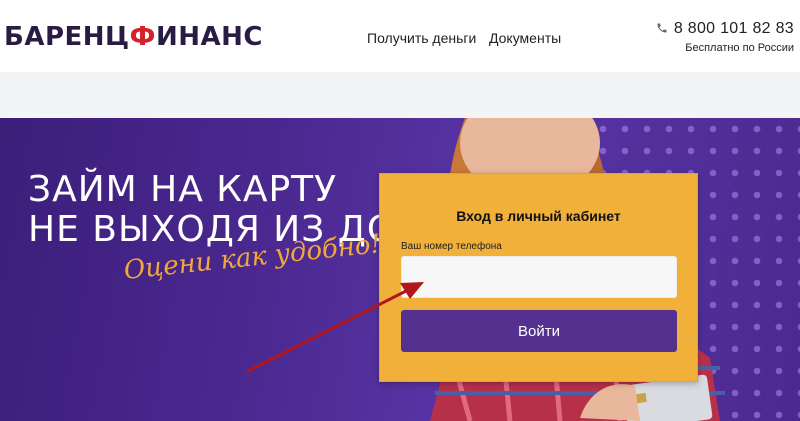 The height and width of the screenshot is (421, 800). I want to click on grey-divider-strip, so click(400, 95).